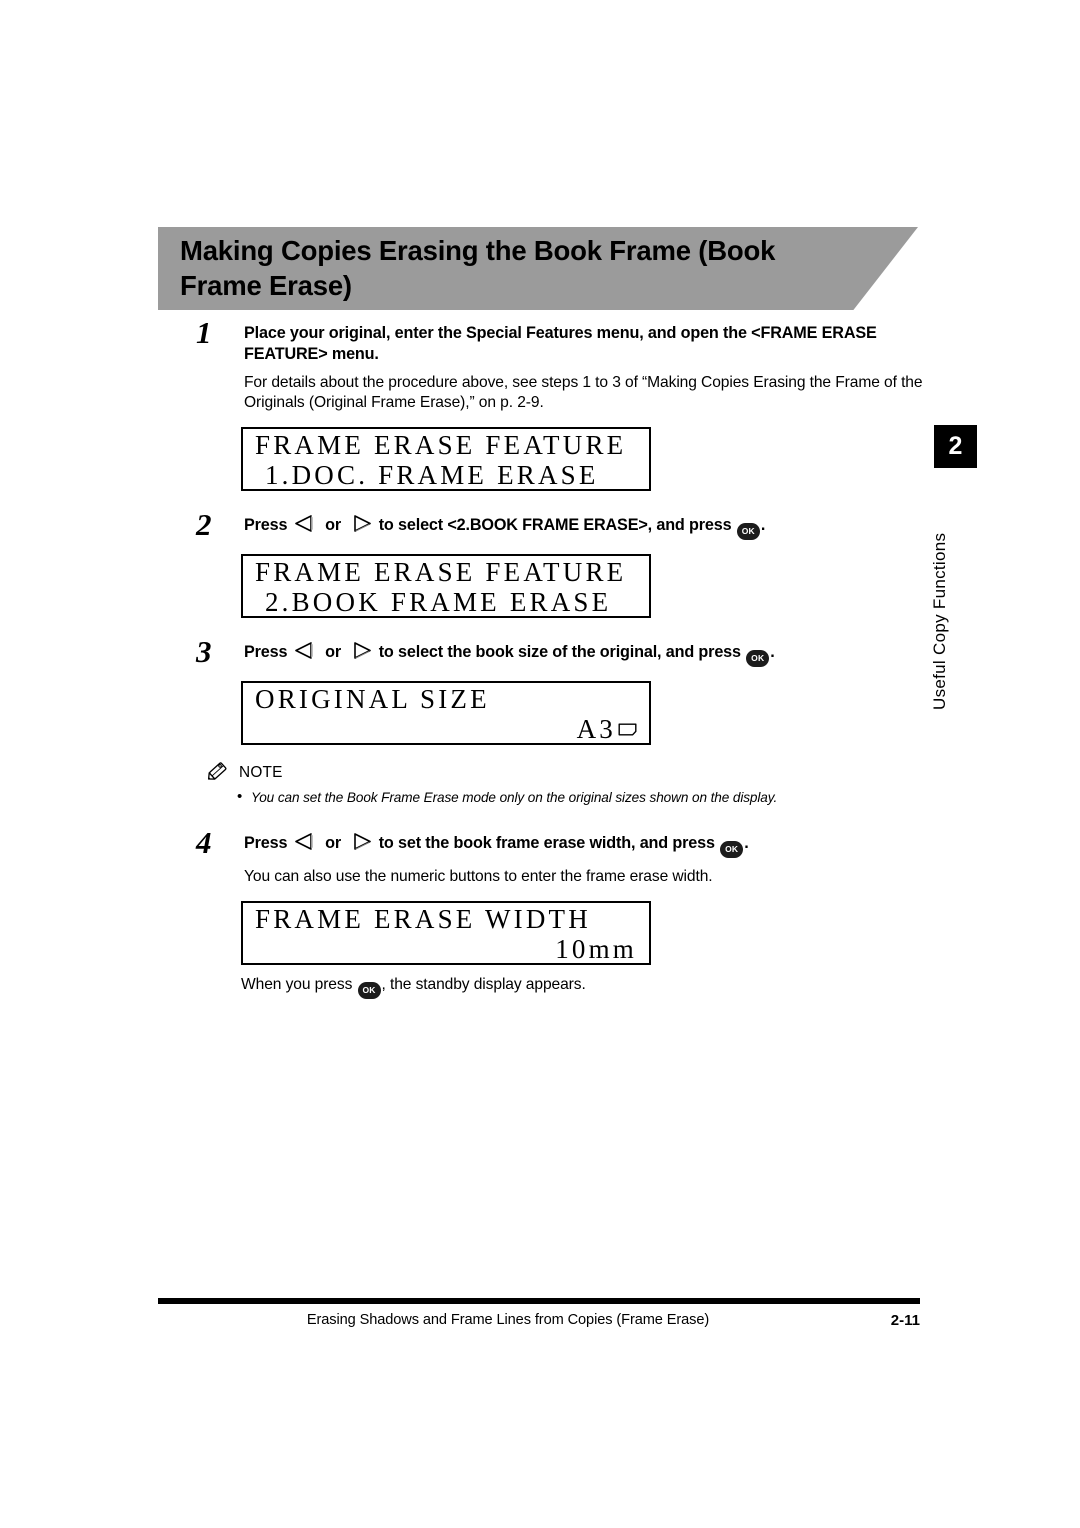 This screenshot has height=1528, width=1080. I want to click on step-4-period: ., so click(746, 843).